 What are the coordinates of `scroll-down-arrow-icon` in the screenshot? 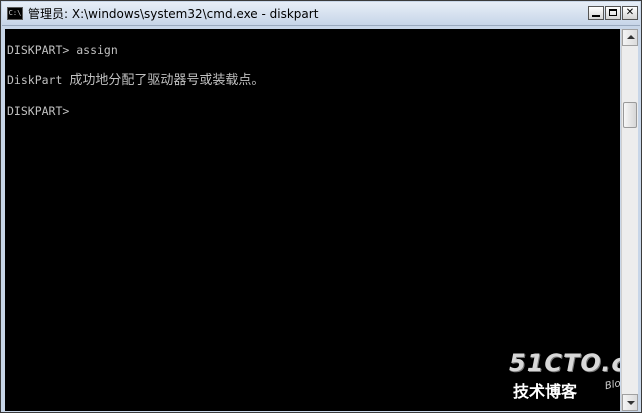 It's located at (631, 403).